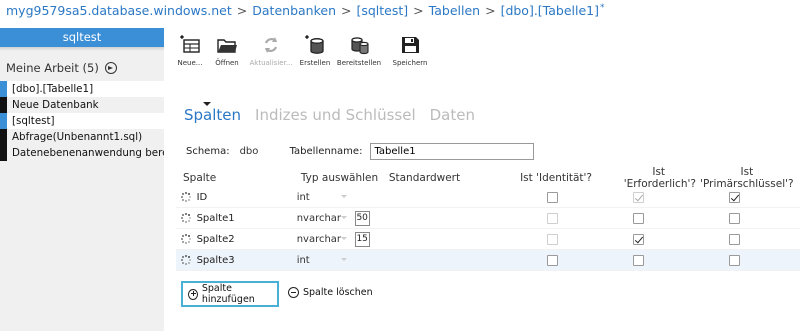 The width and height of the screenshot is (800, 331). I want to click on deploy-label: Bereitstellen, so click(359, 63).